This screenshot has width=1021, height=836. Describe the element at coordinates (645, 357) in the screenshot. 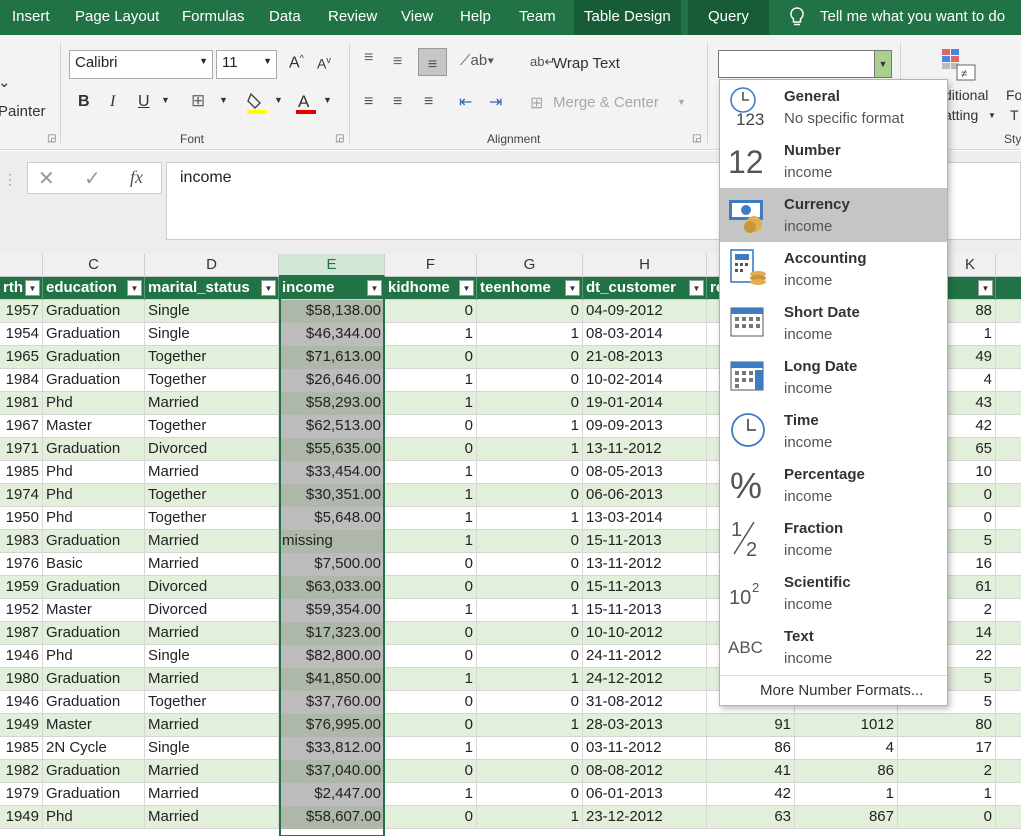

I see `table-cell: 21-08-2013` at that location.